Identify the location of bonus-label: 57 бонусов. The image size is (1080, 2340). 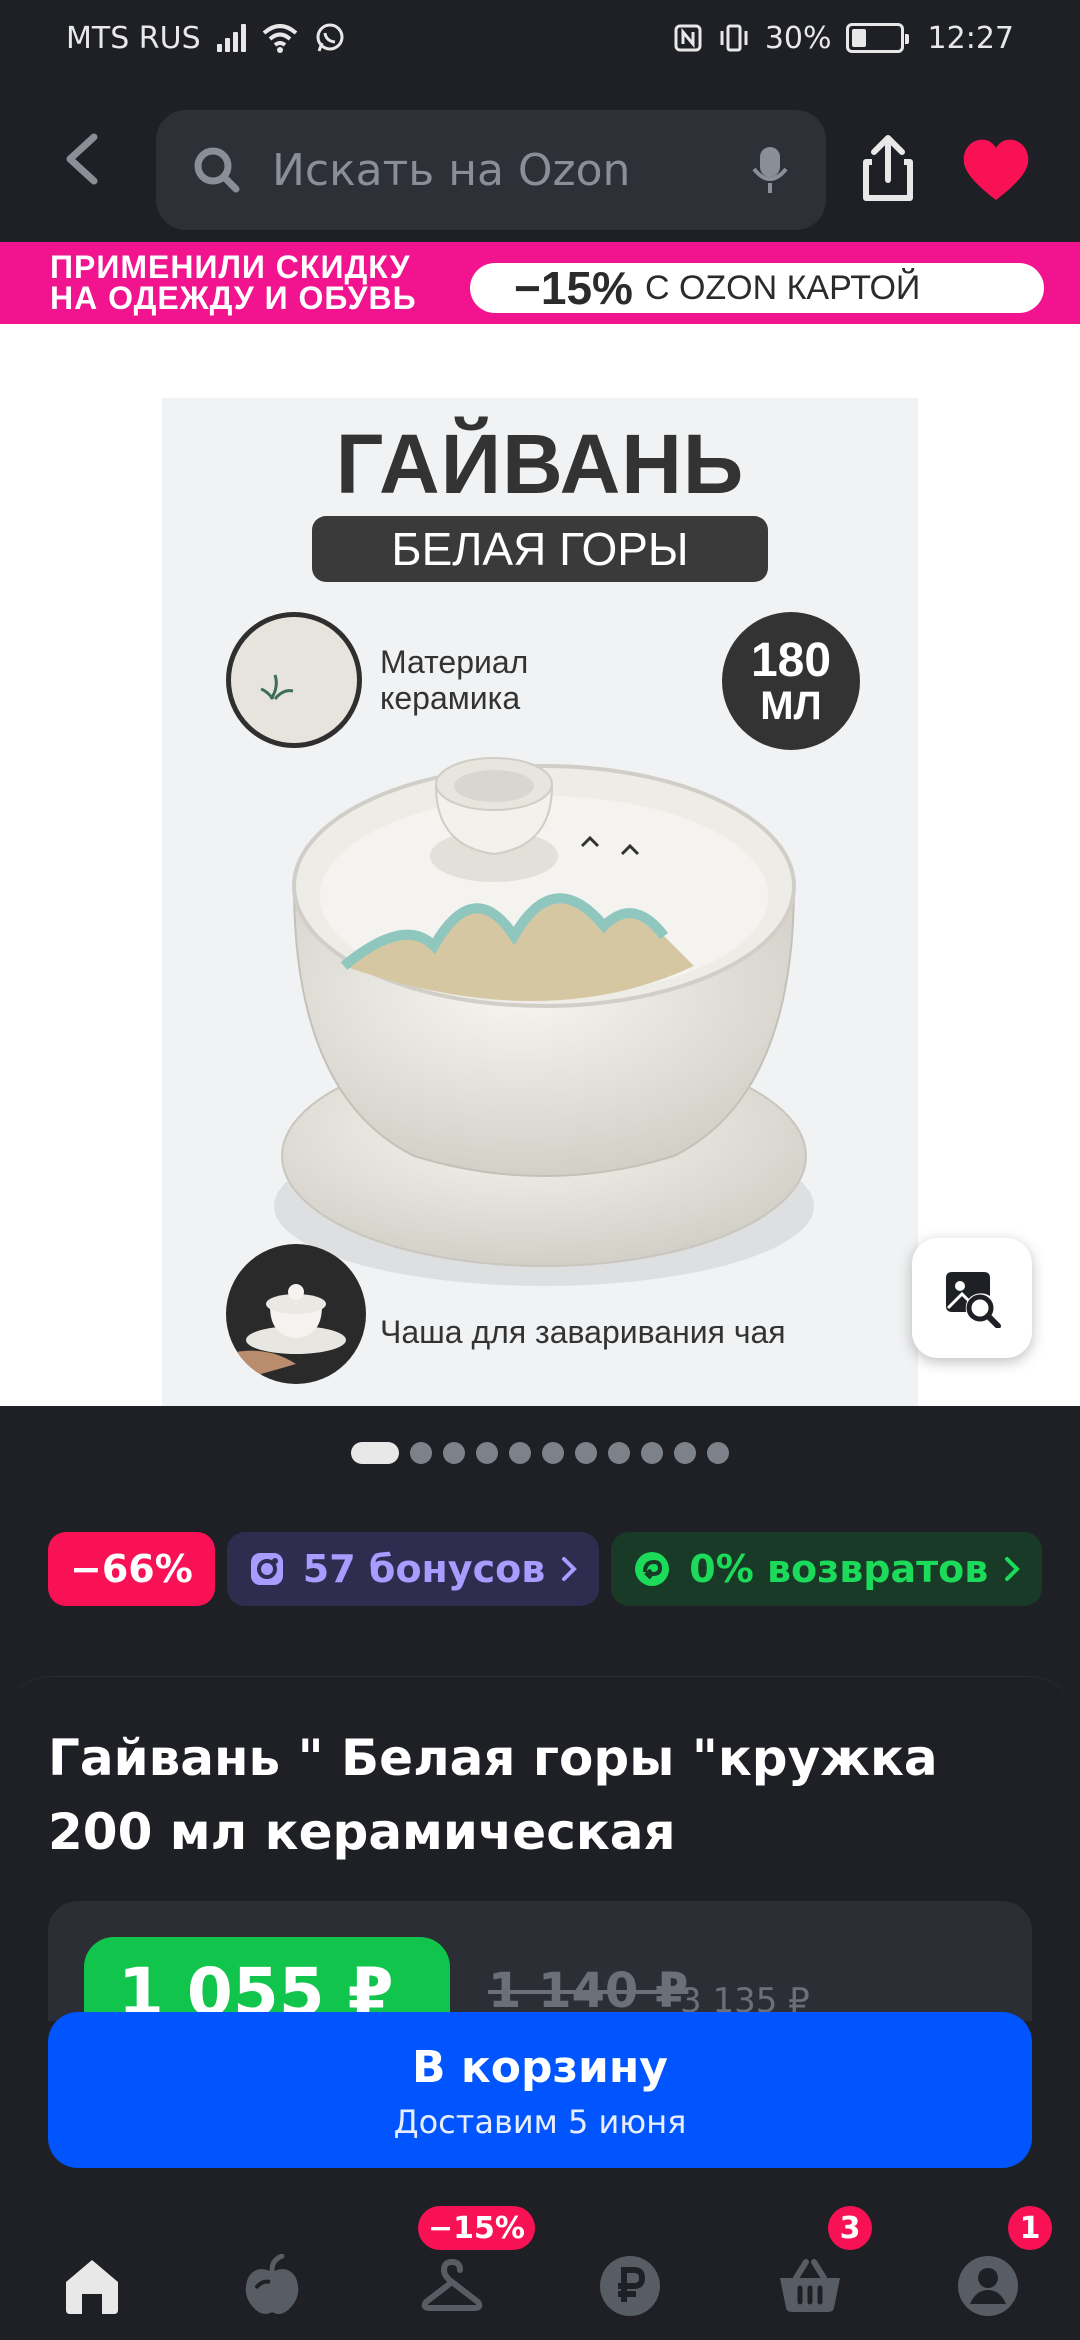
(424, 1569).